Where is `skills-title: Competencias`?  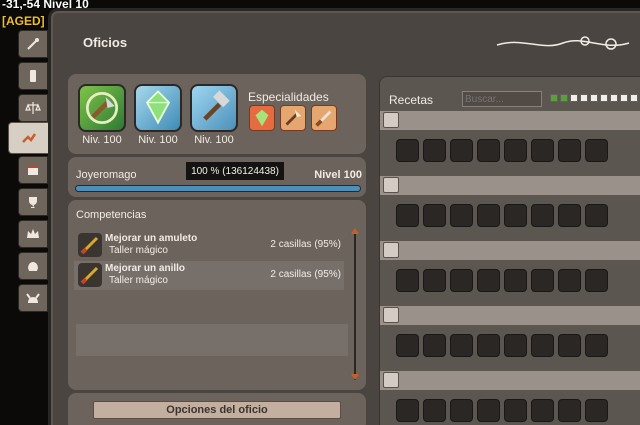 skills-title: Competencias is located at coordinates (111, 215).